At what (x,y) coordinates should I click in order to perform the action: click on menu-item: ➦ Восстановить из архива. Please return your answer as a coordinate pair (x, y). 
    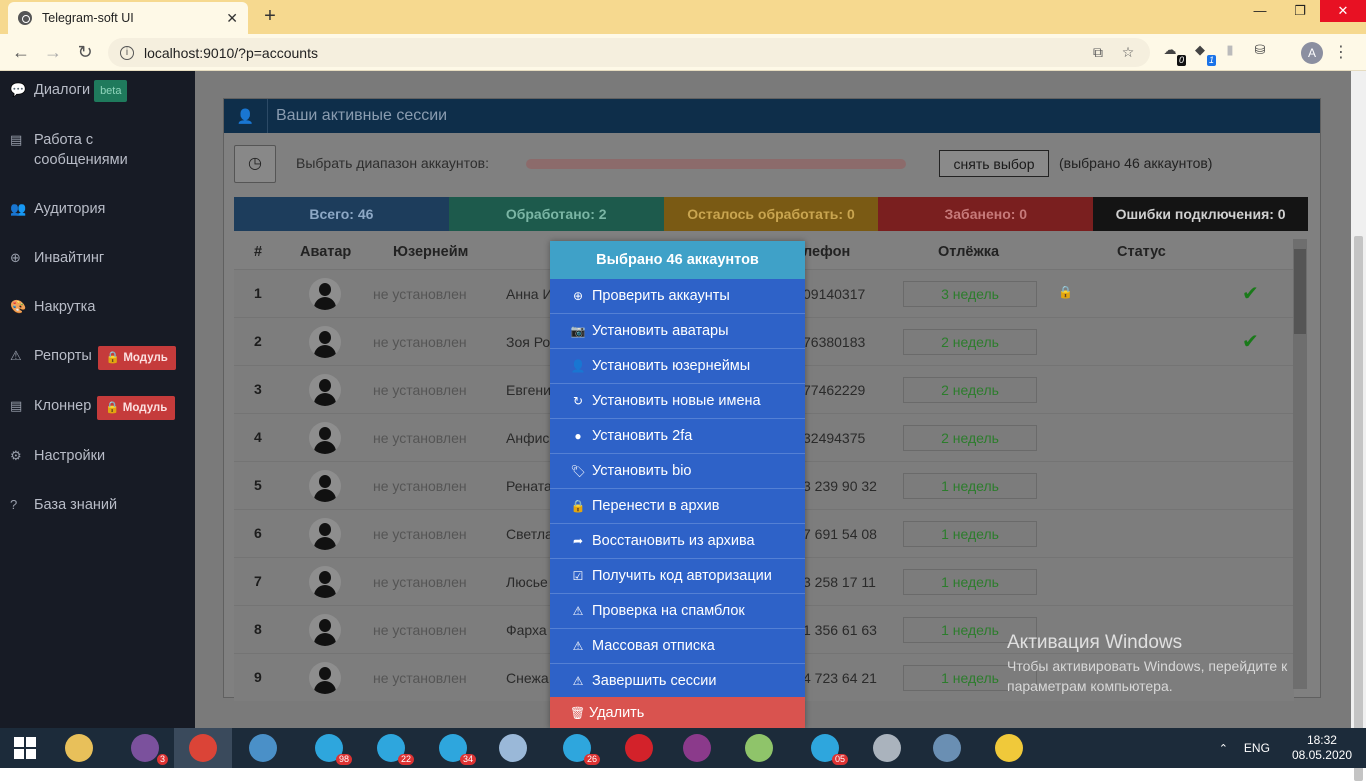
    Looking at the image, I should click on (677, 541).